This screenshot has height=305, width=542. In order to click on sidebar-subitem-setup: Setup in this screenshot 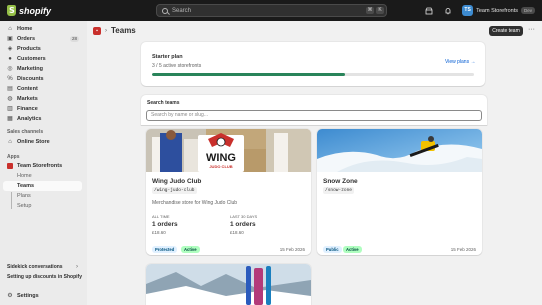, I will do `click(42, 206)`.